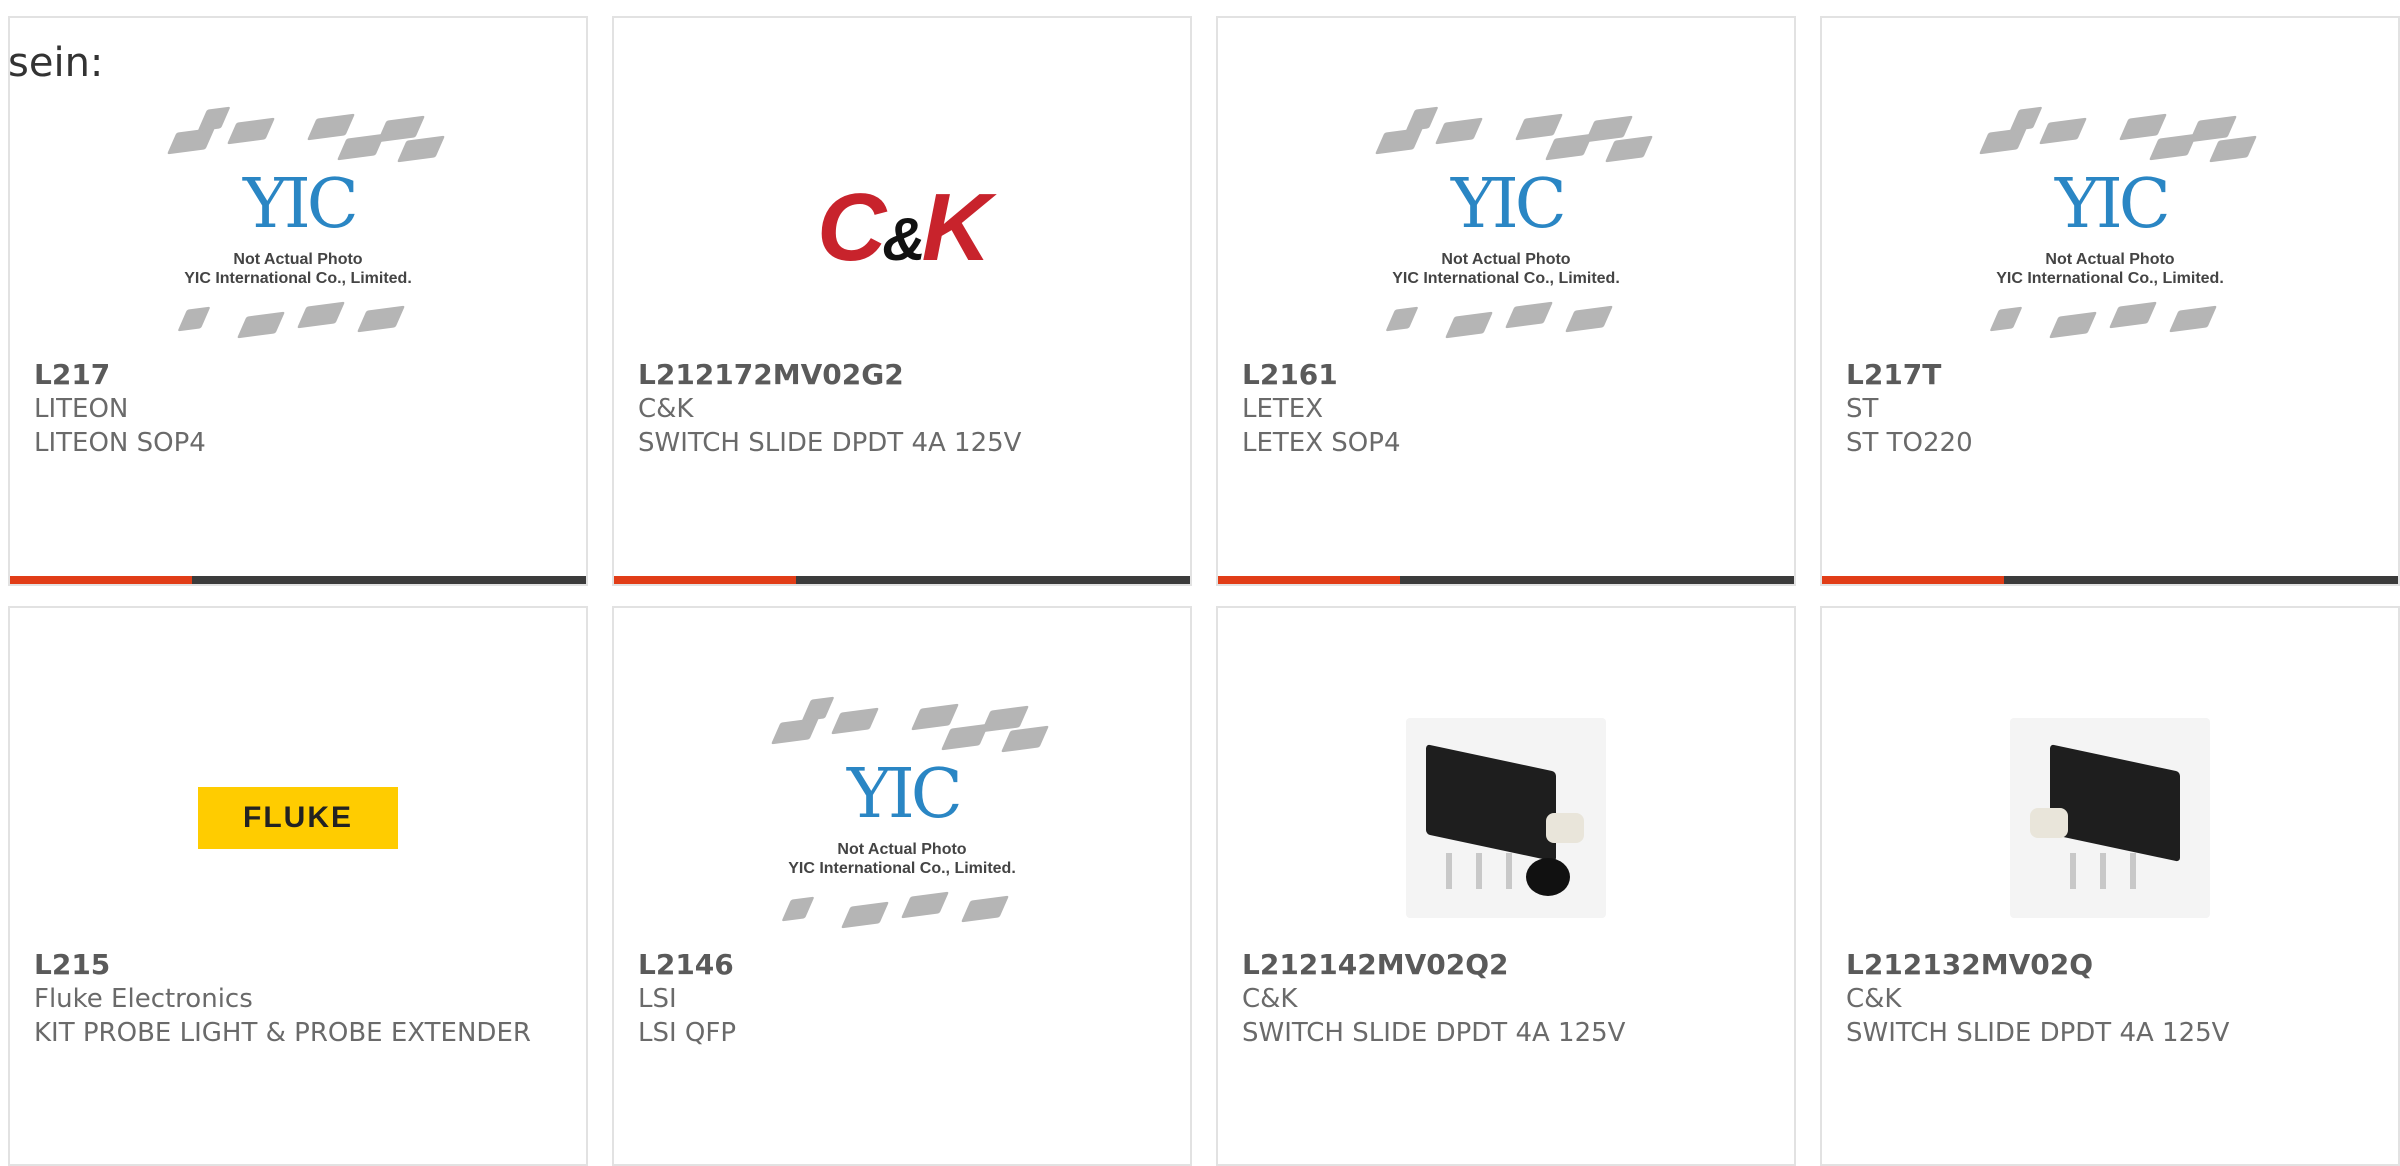 The width and height of the screenshot is (2400, 1166). Describe the element at coordinates (2112, 965) in the screenshot. I see `part-number: L212132MV02Q` at that location.